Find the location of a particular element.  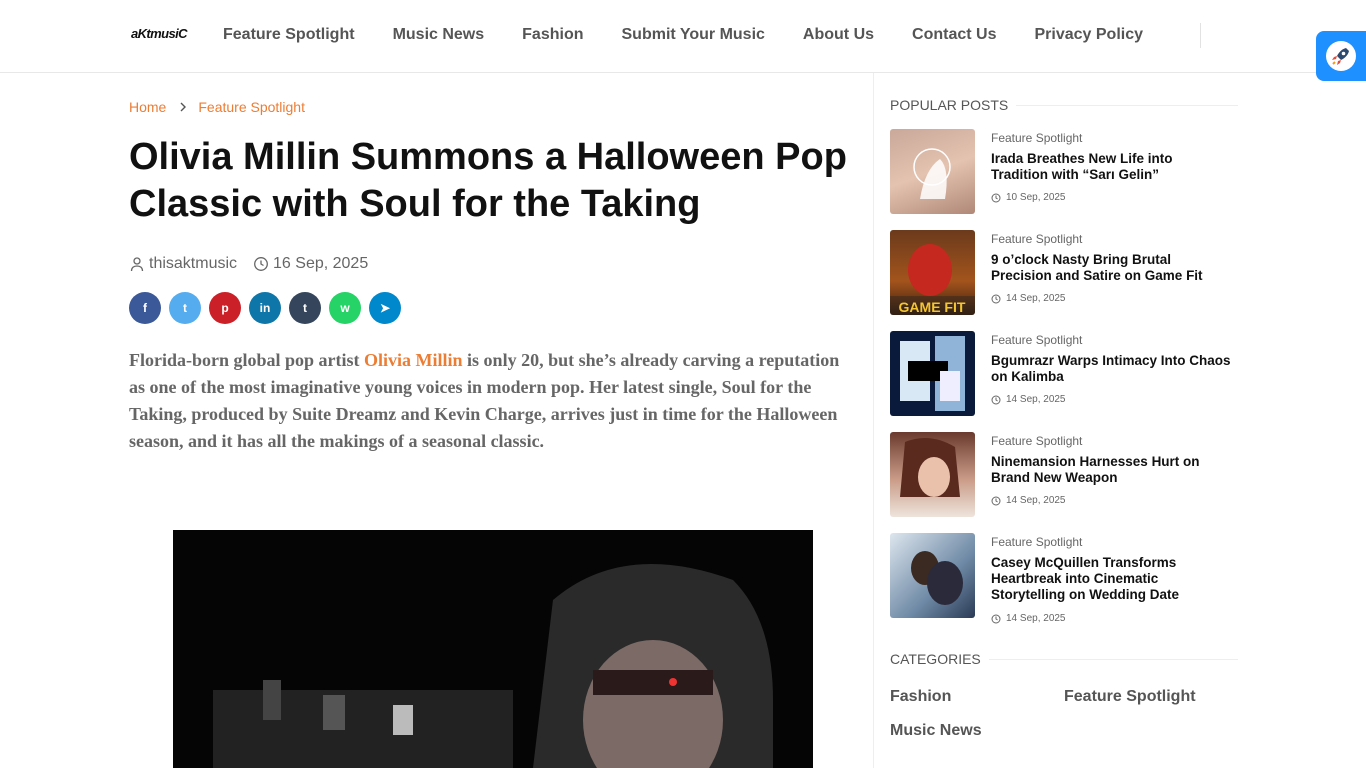

article-hero-image is located at coordinates (493, 649).